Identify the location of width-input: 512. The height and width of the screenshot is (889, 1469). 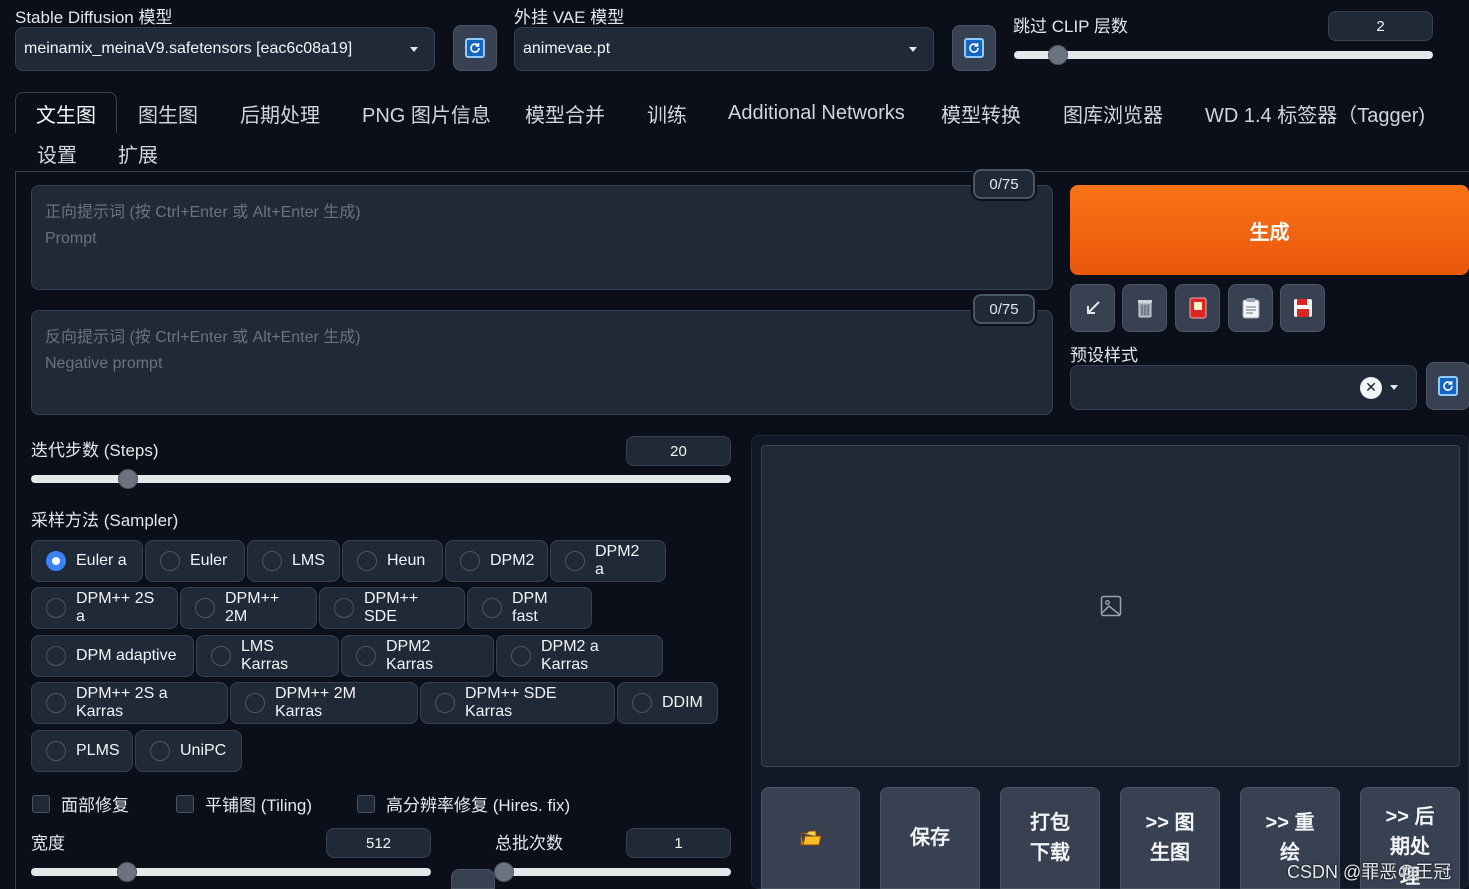
(378, 843).